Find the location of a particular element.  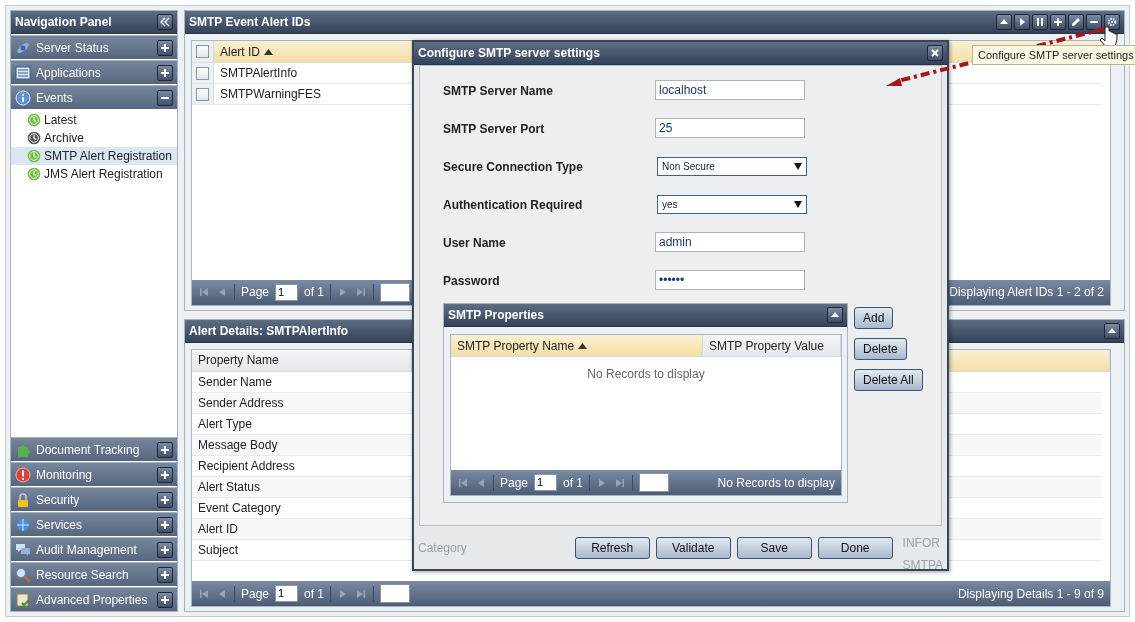

paging-status: Displaying Details 1 - 9 of 9 is located at coordinates (1030, 593).